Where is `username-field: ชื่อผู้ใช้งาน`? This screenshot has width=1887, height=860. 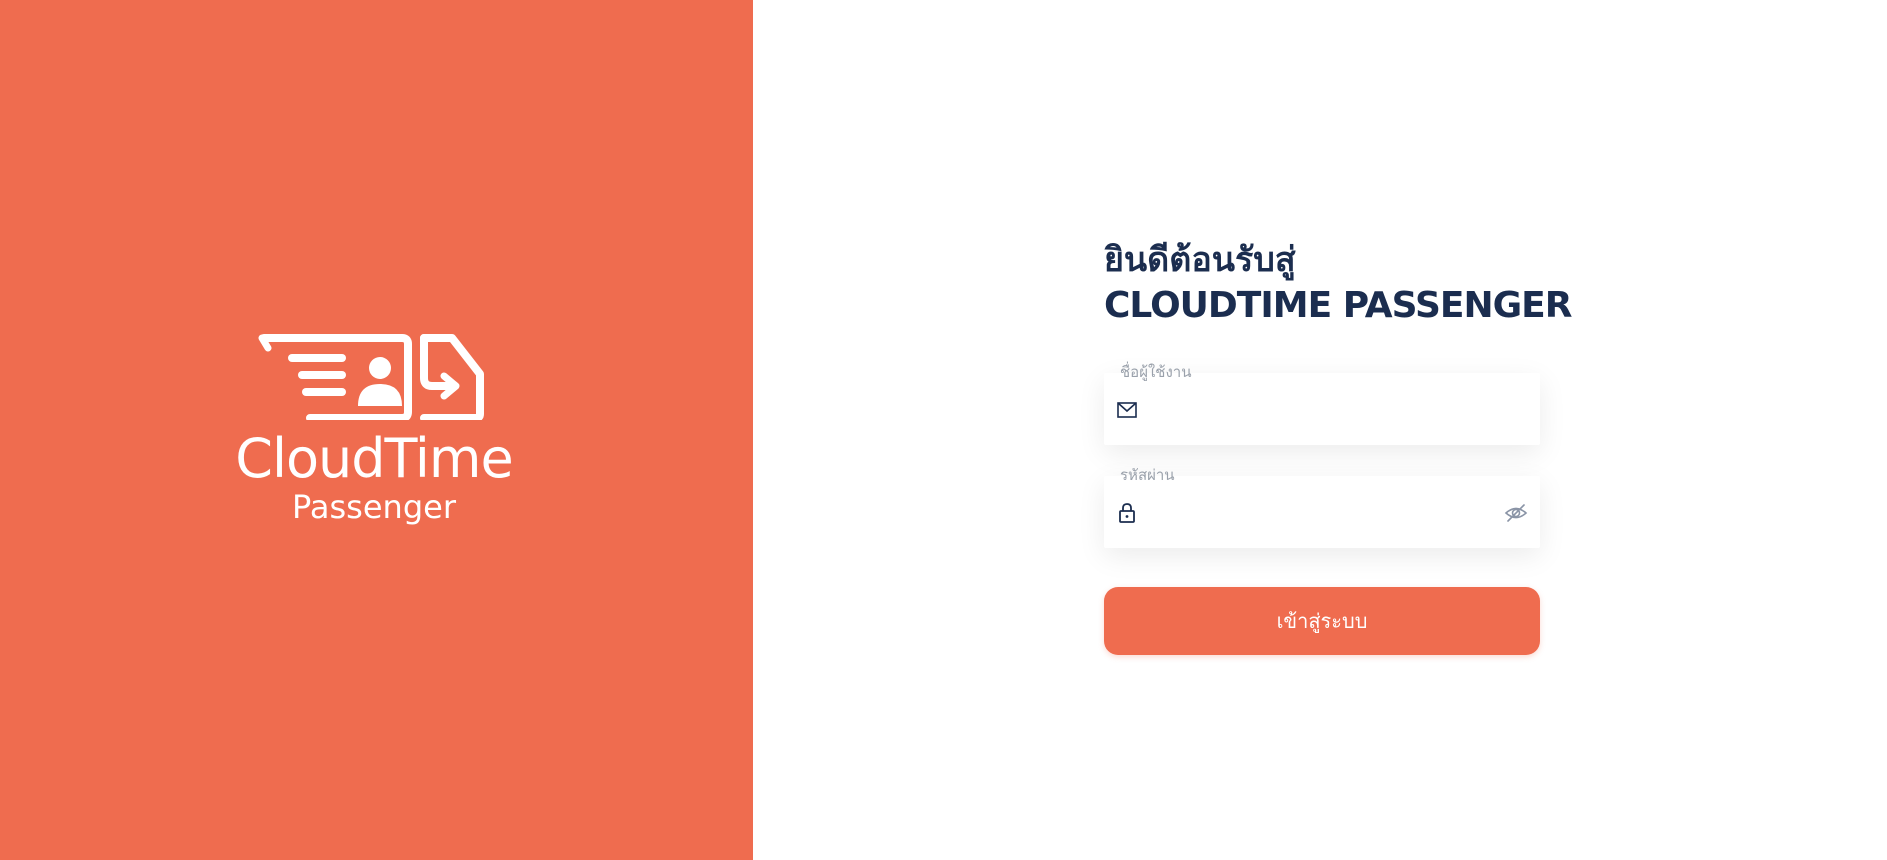
username-field: ชื่อผู้ใช้งาน is located at coordinates (1322, 404).